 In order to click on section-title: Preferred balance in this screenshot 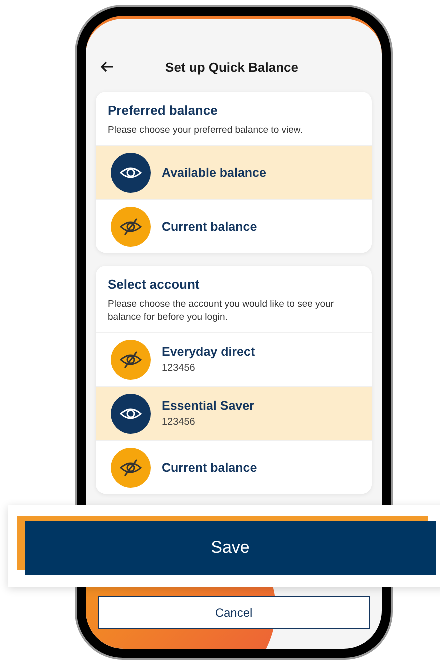, I will do `click(163, 110)`.